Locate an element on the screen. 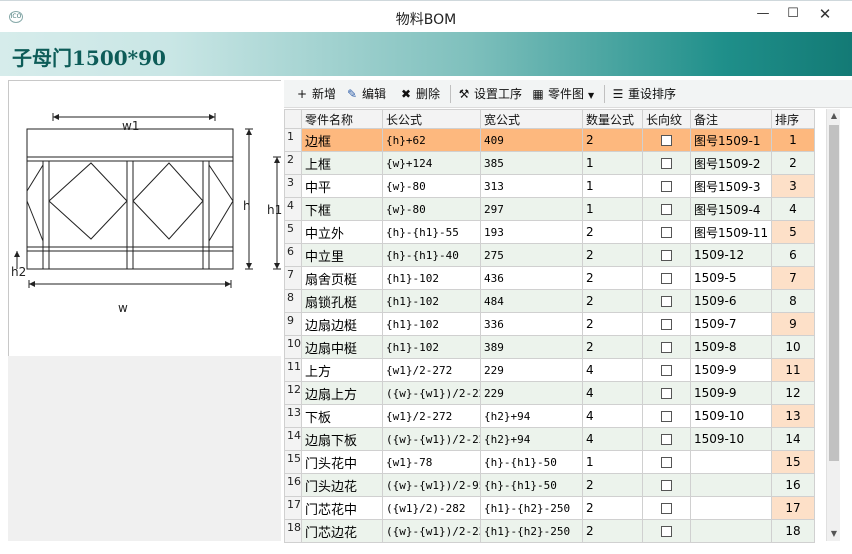  note-cell: 1509-10 is located at coordinates (731, 439).